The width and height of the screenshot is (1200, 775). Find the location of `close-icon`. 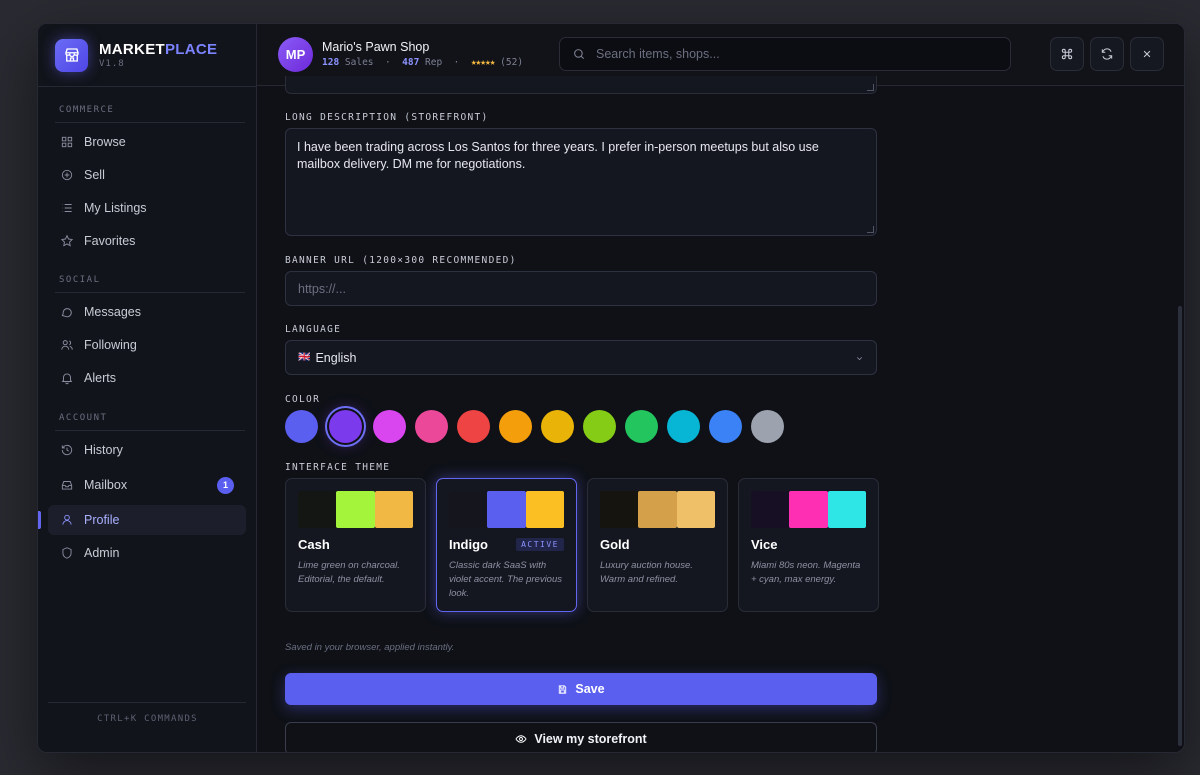

close-icon is located at coordinates (1147, 54).